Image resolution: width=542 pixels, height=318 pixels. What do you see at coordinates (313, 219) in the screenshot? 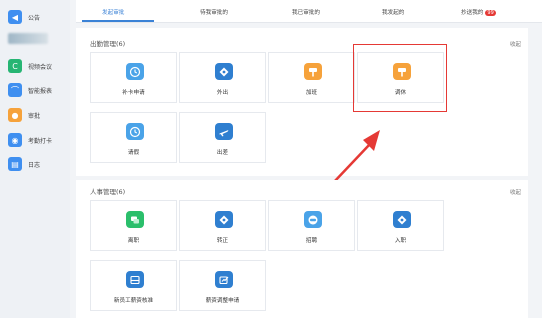
I see `target-icon` at bounding box center [313, 219].